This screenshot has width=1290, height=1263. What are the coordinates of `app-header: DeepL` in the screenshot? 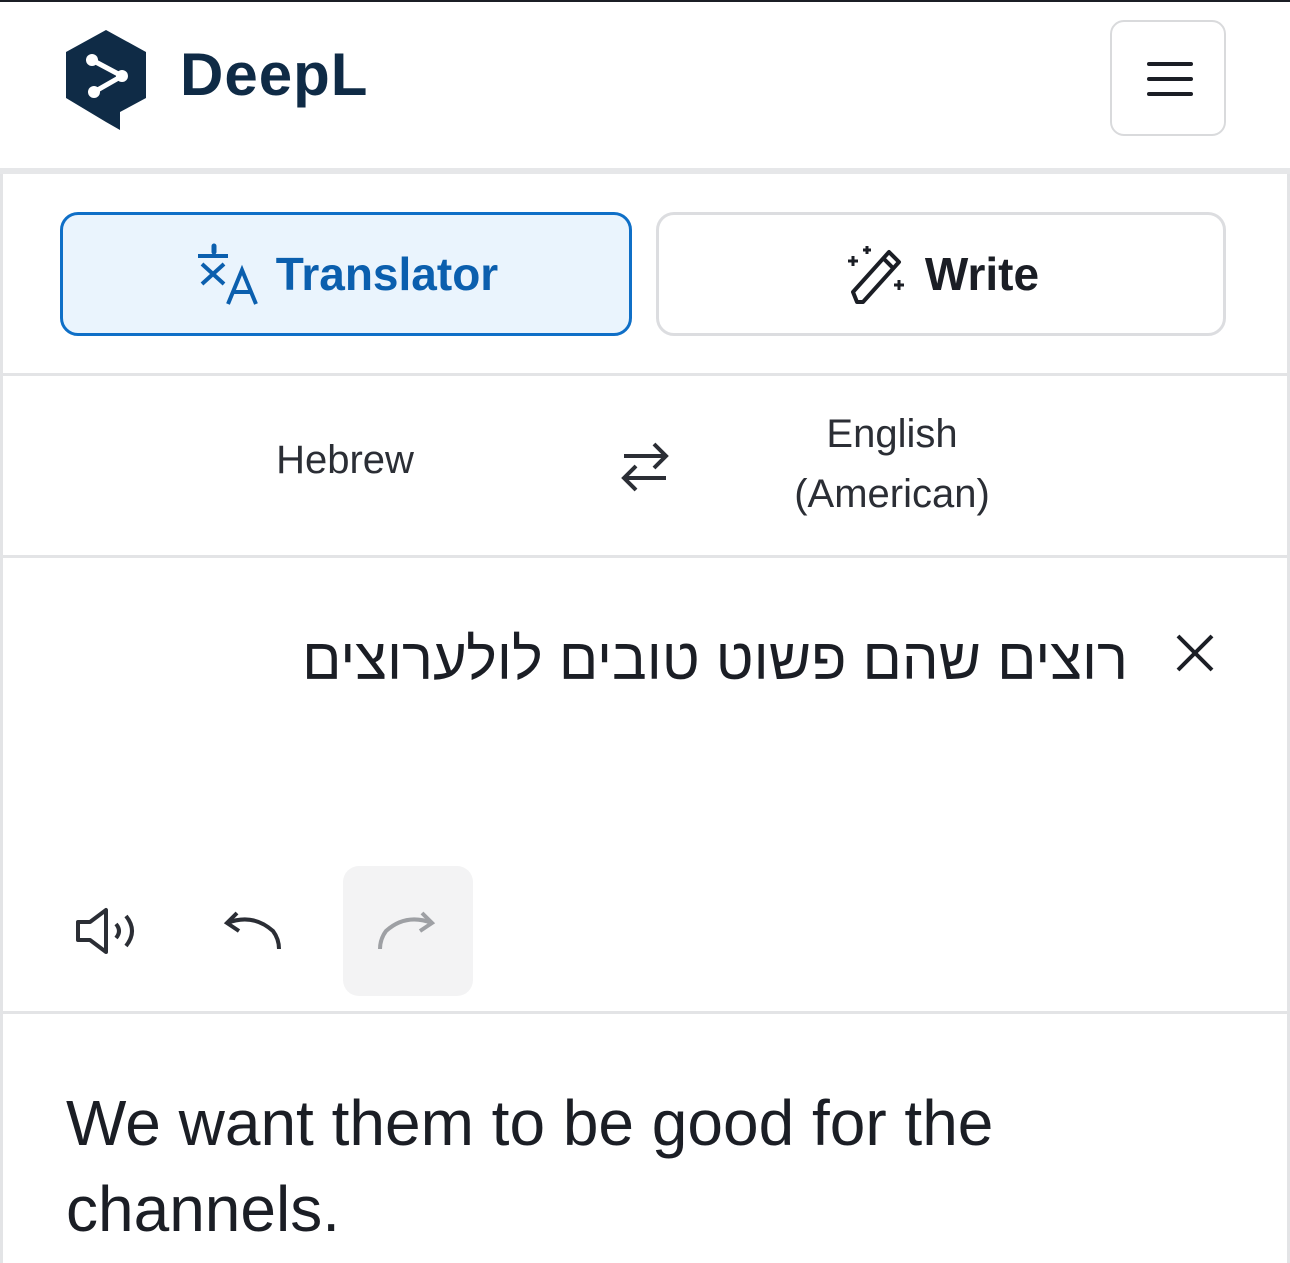 It's located at (645, 85).